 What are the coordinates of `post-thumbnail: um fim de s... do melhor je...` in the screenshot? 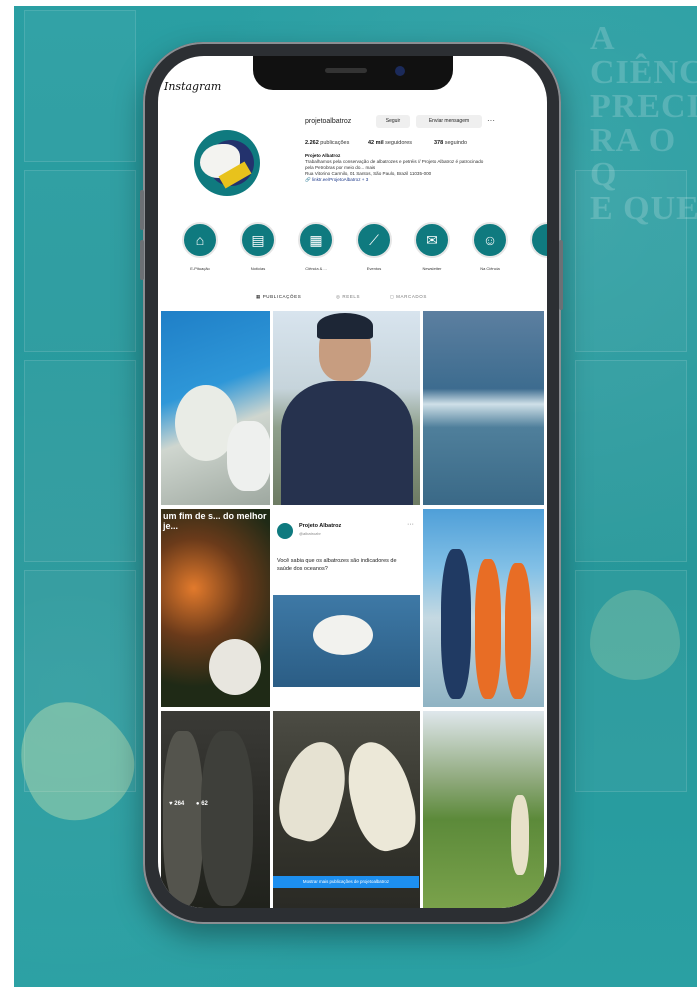 It's located at (215, 608).